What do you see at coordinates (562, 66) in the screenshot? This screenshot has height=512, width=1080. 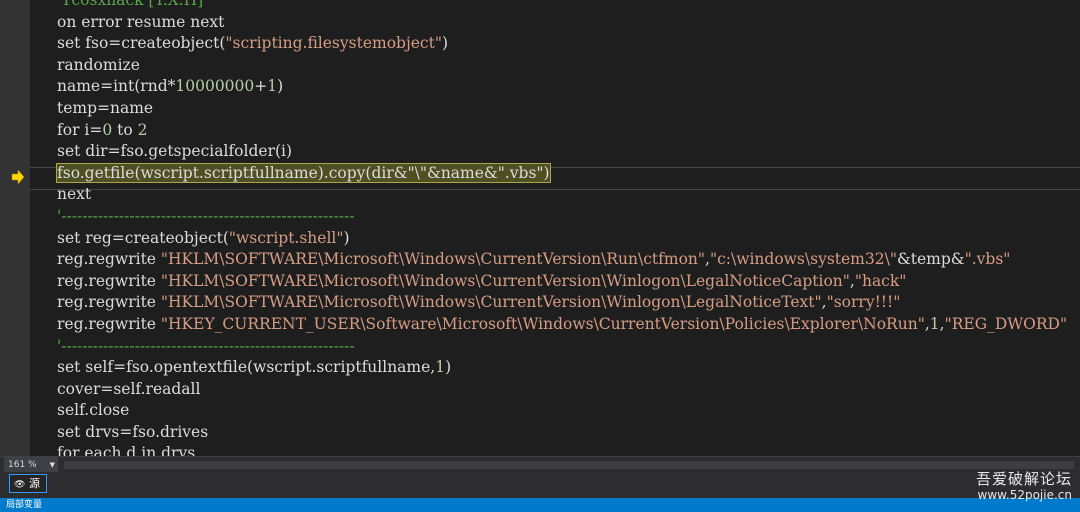 I see `code-line: randomize` at bounding box center [562, 66].